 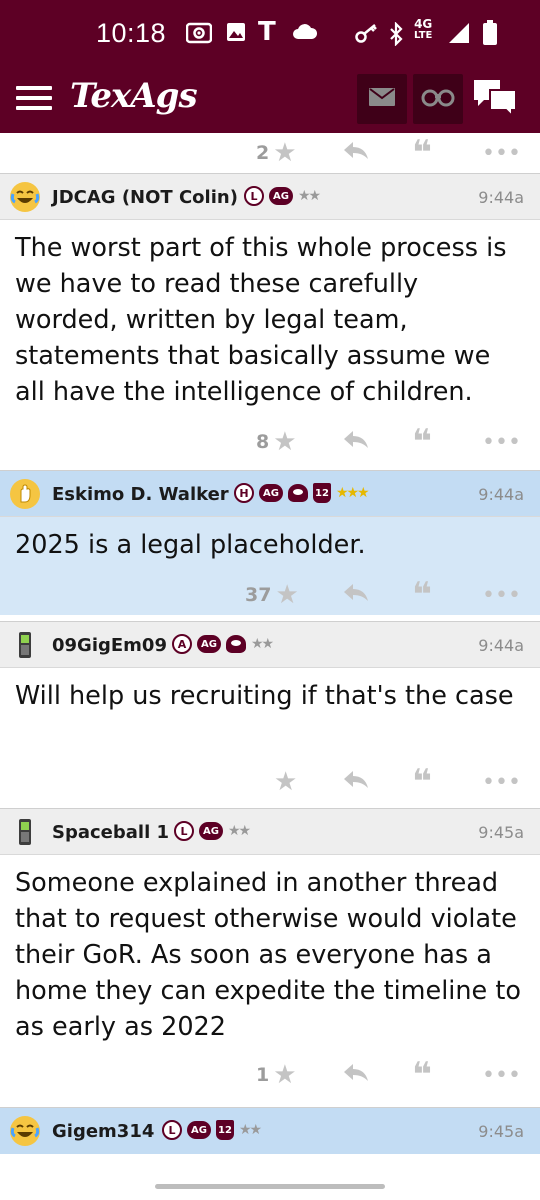 What do you see at coordinates (423, 24) in the screenshot?
I see `network-4g: 4G` at bounding box center [423, 24].